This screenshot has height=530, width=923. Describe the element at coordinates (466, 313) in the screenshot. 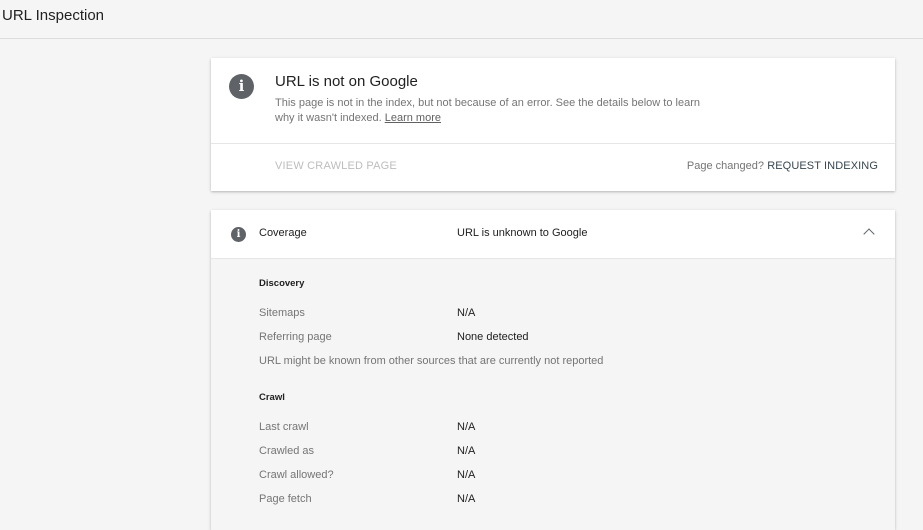

I see `sitemaps-value: N/A` at that location.